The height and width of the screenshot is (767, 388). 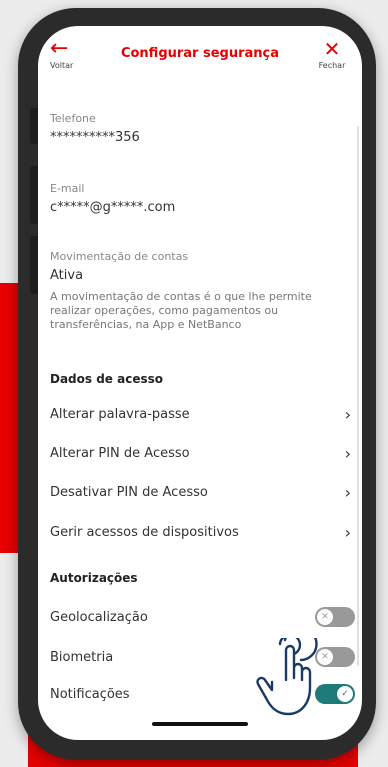 What do you see at coordinates (82, 657) in the screenshot?
I see `biometrics-label: Biometria` at bounding box center [82, 657].